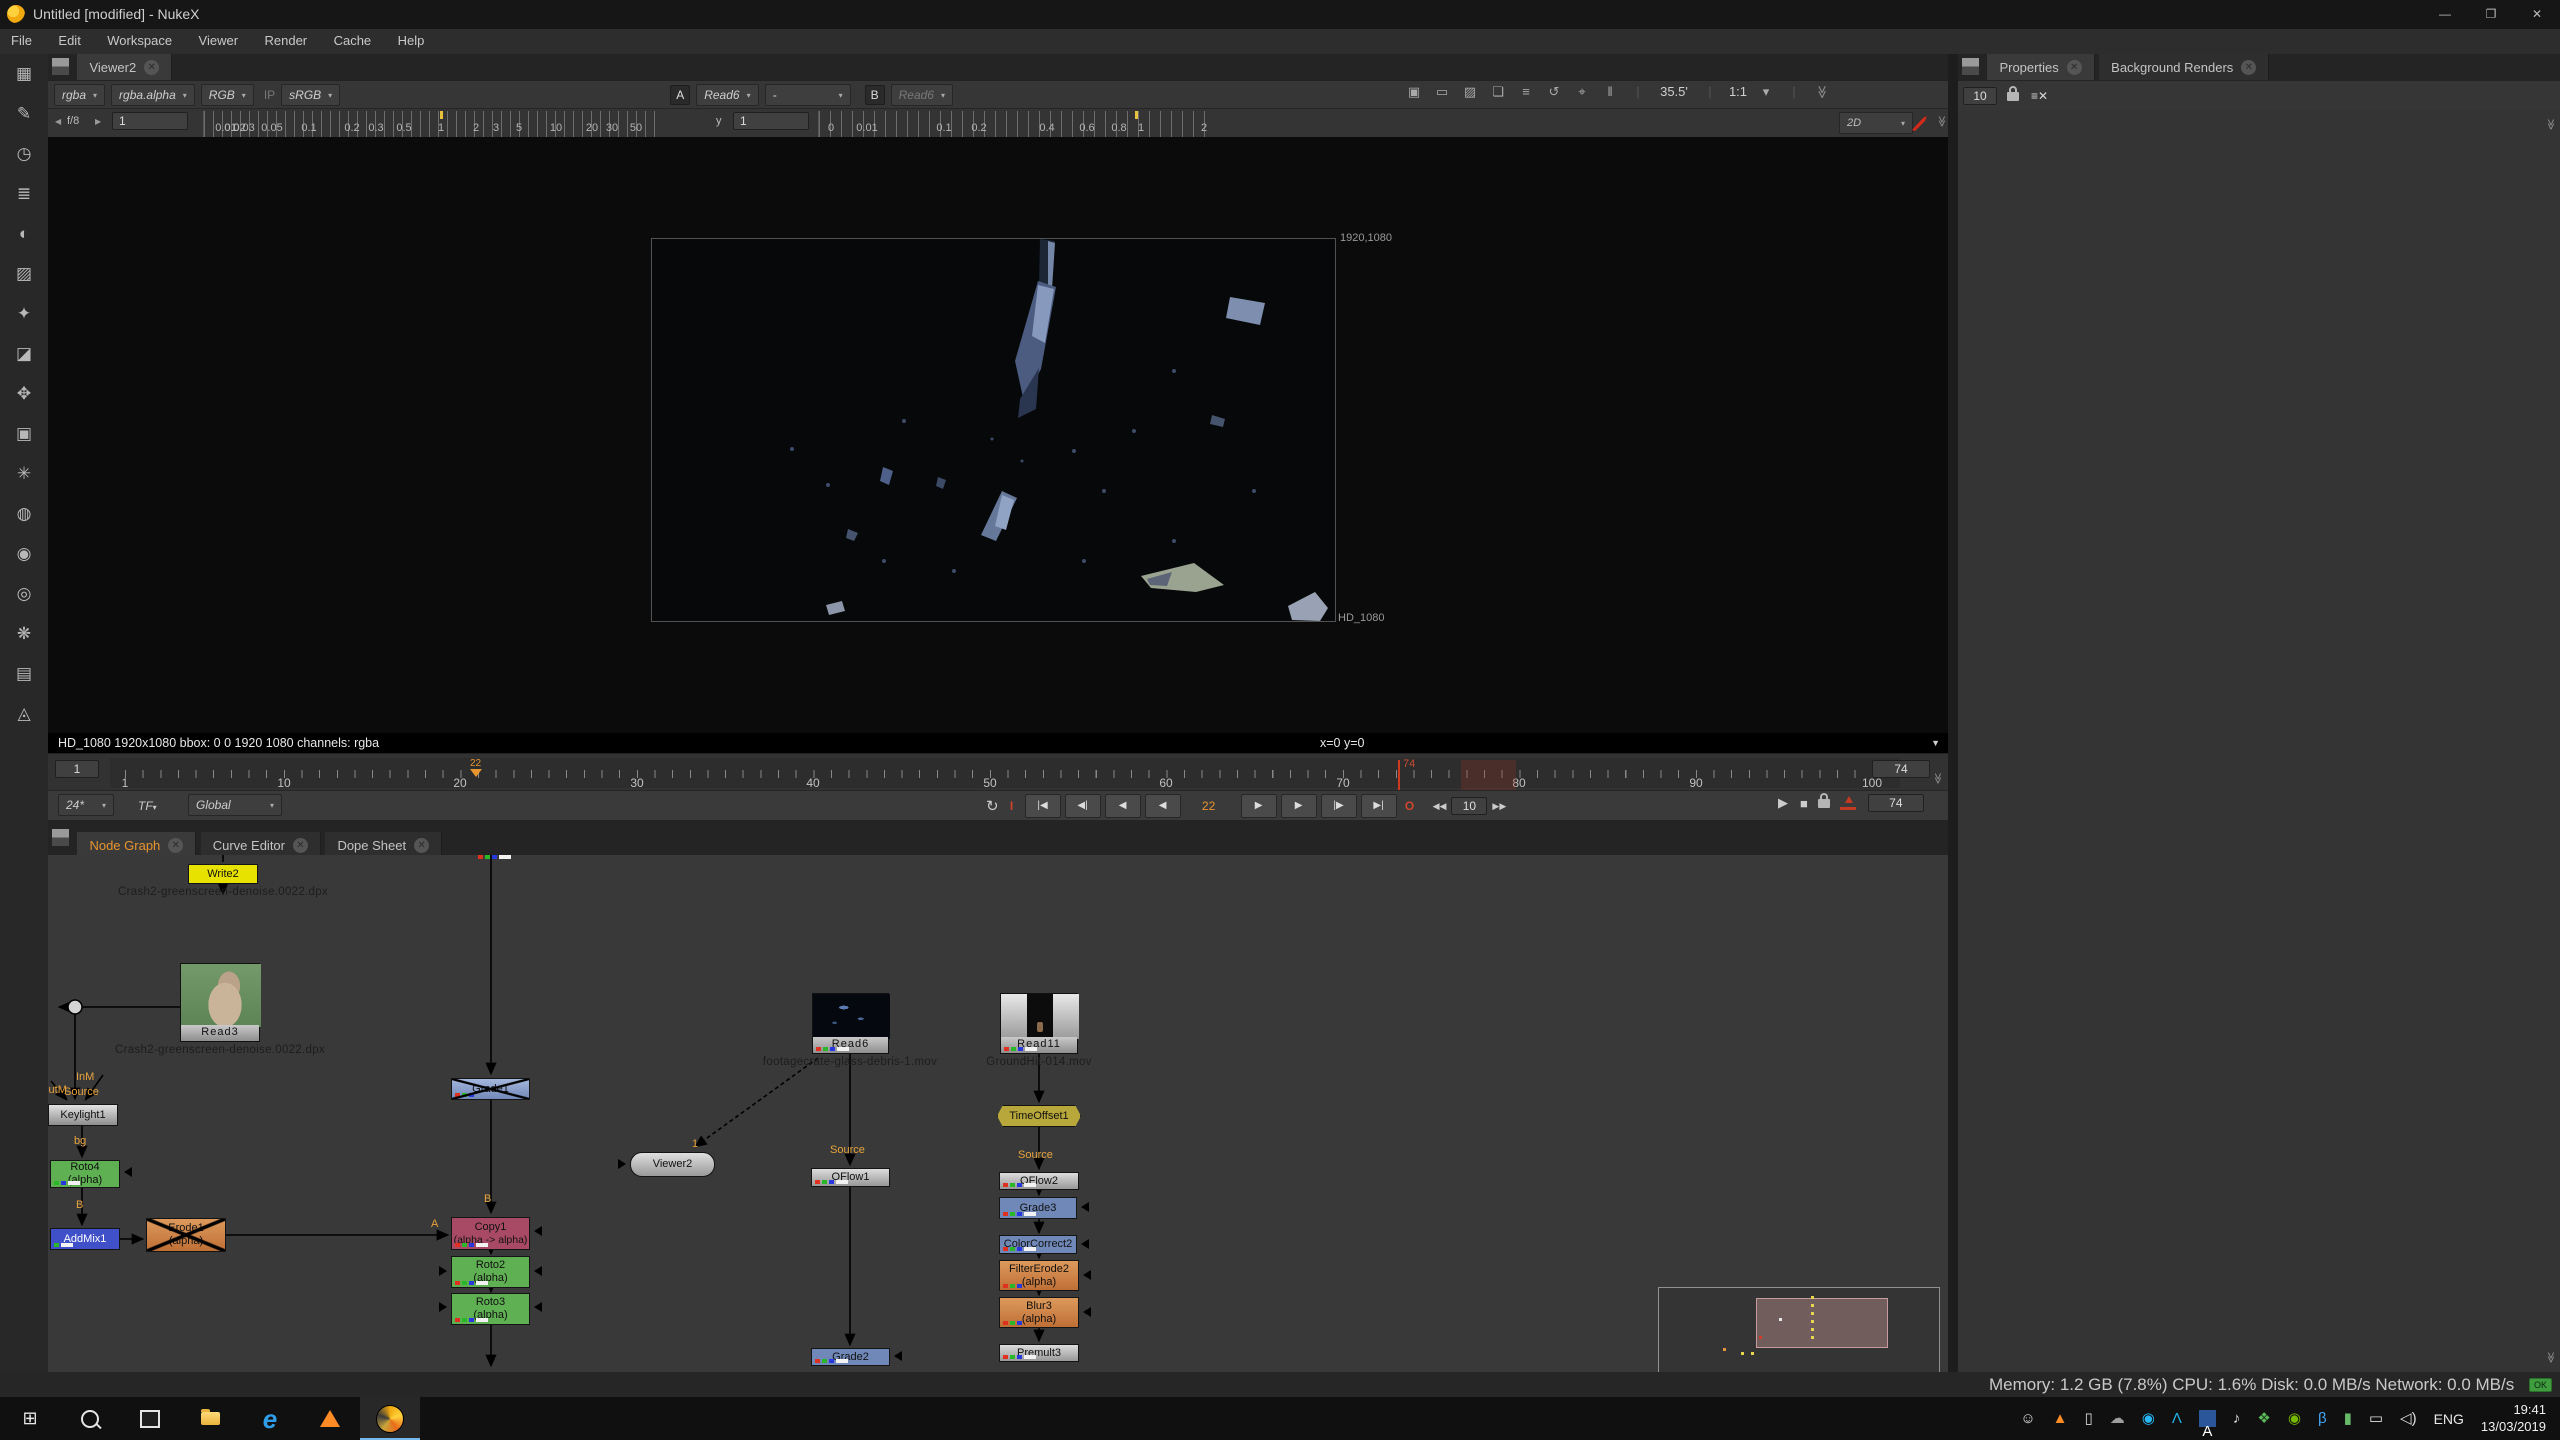  I want to click on wipe-mode-select: - ▾, so click(807, 95).